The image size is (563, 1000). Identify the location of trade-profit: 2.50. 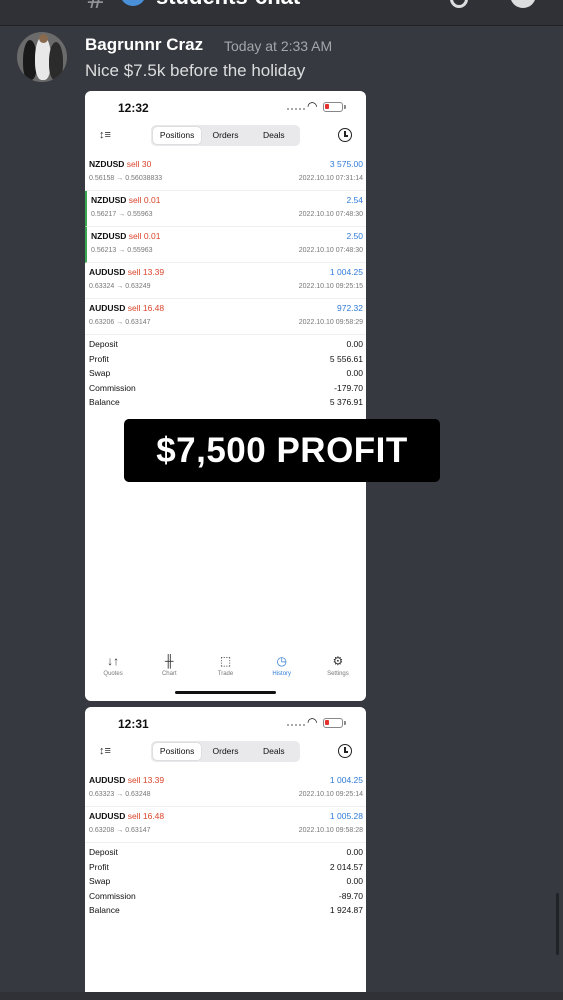
(354, 236).